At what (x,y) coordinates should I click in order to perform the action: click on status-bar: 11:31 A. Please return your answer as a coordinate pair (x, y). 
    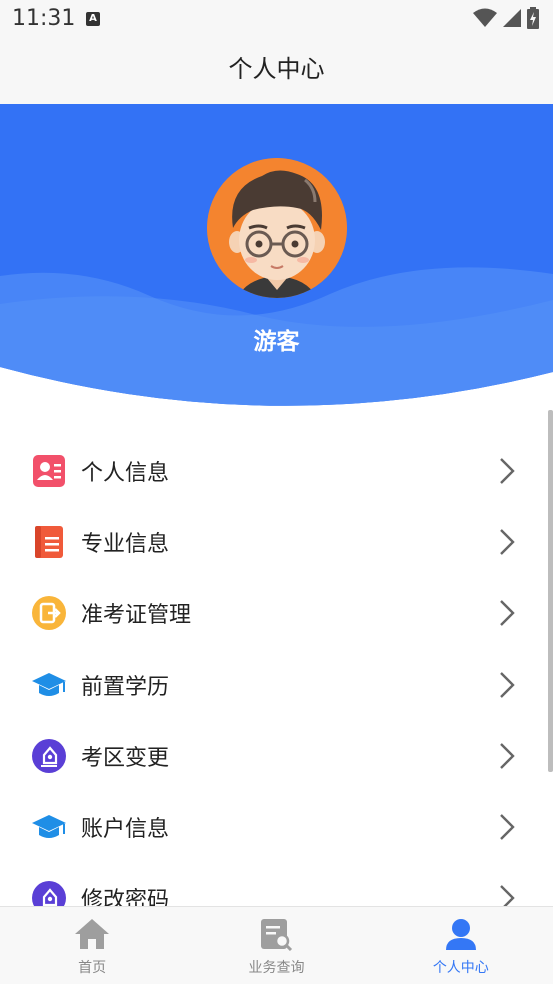
    Looking at the image, I should click on (276, 19).